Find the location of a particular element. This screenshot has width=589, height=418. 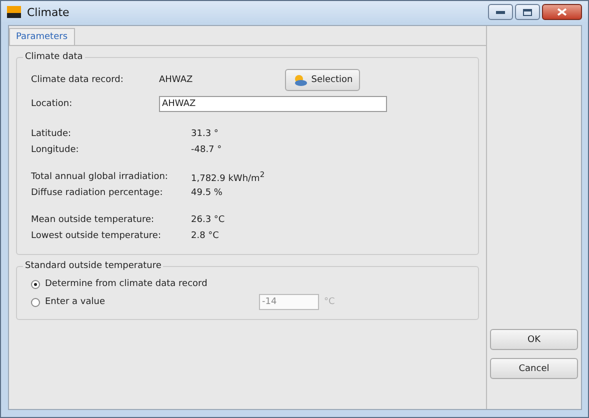

field-label: Latitude: is located at coordinates (51, 134).